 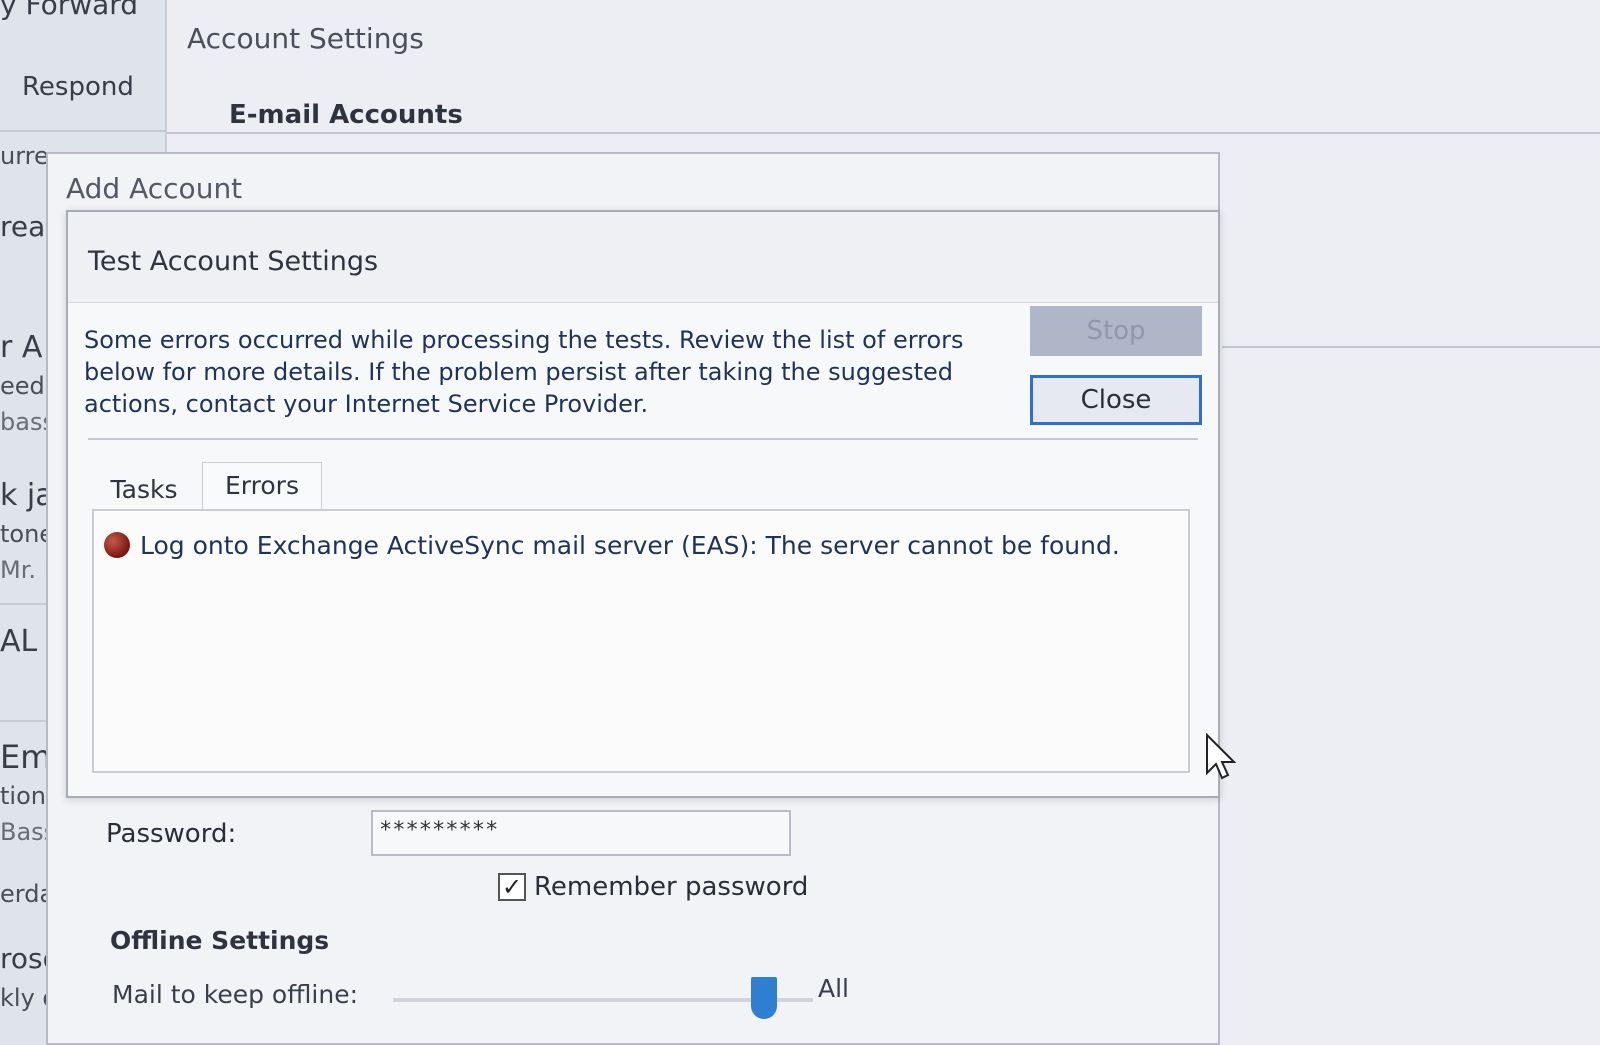 I want to click on tab-tasks: Tasks, so click(x=144, y=490).